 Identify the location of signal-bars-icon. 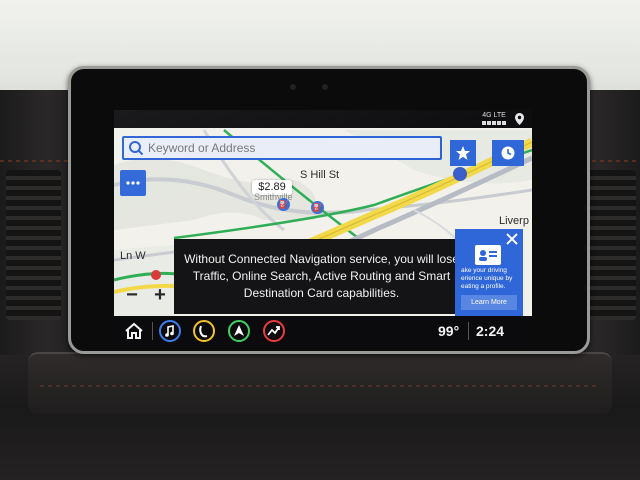
(494, 123).